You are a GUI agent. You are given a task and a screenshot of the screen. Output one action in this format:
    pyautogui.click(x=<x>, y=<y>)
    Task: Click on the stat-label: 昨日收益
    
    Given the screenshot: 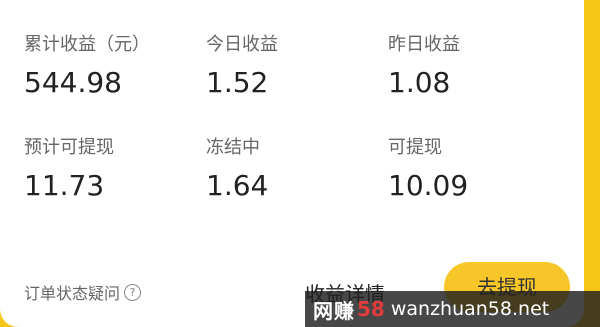 What is the action you would take?
    pyautogui.click(x=424, y=44)
    